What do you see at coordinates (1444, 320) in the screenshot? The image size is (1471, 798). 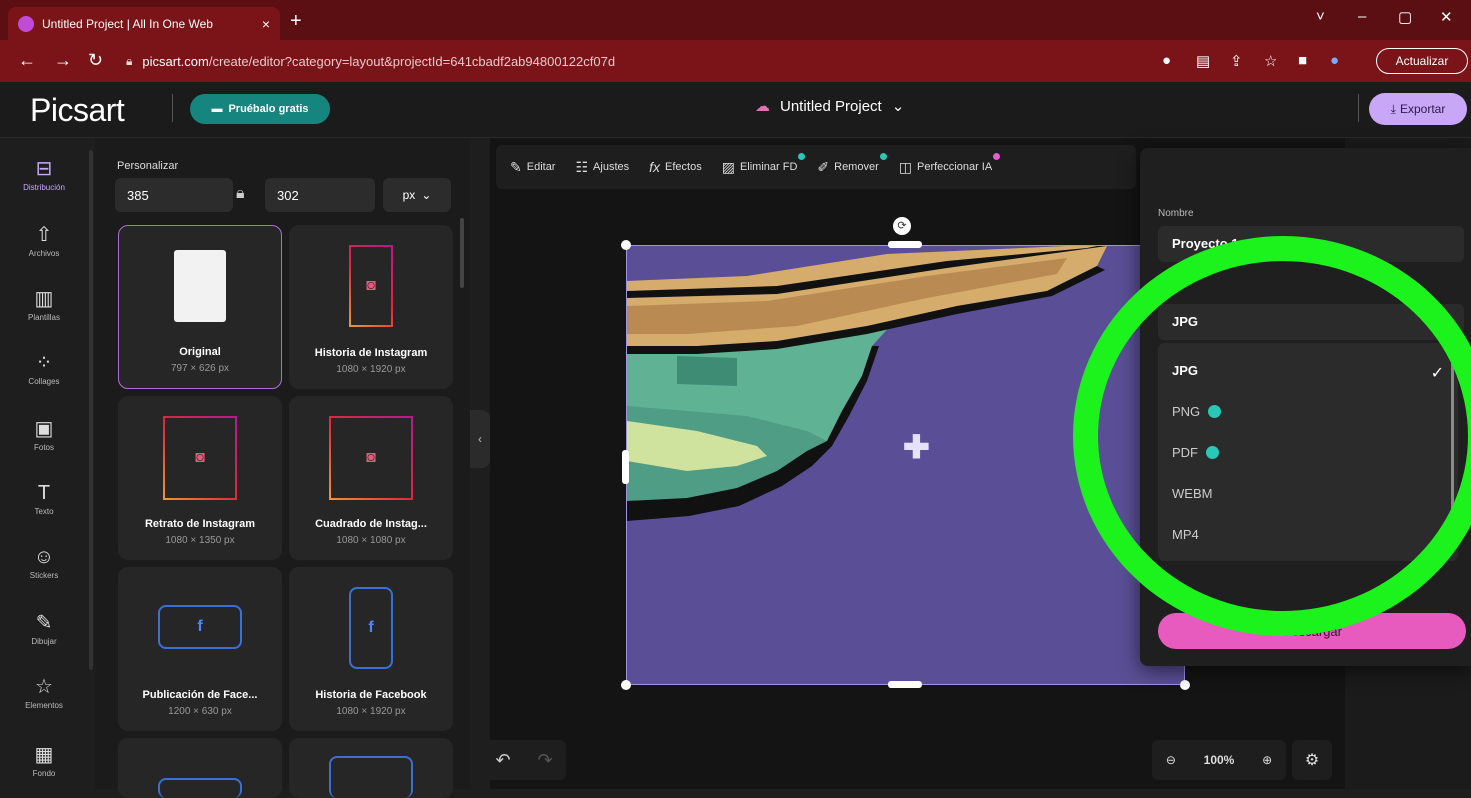 I see `chevron-up-icon: ⌃` at bounding box center [1444, 320].